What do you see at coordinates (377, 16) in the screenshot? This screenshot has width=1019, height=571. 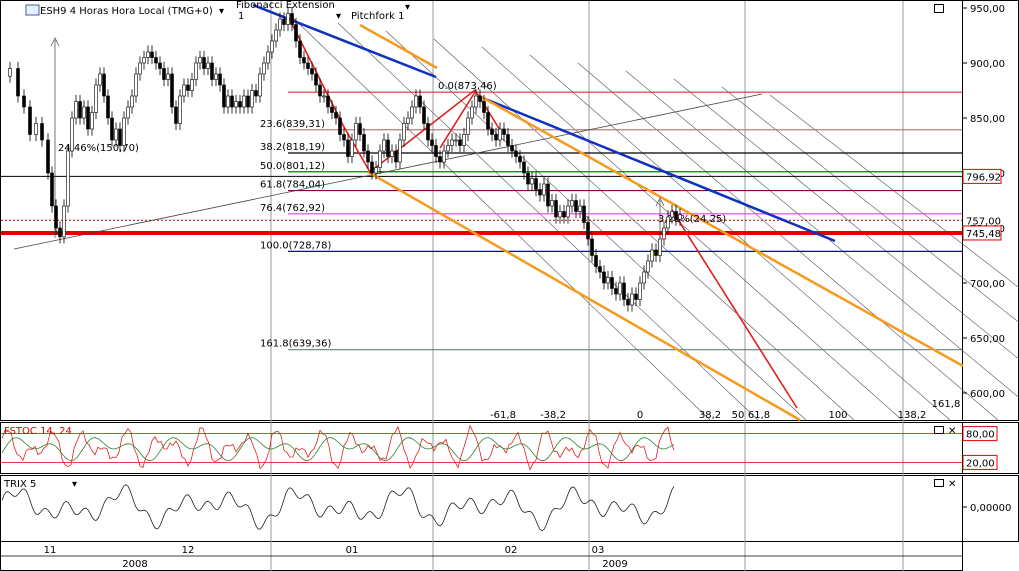 I see `pitchfork-label: Pitchfork 1` at bounding box center [377, 16].